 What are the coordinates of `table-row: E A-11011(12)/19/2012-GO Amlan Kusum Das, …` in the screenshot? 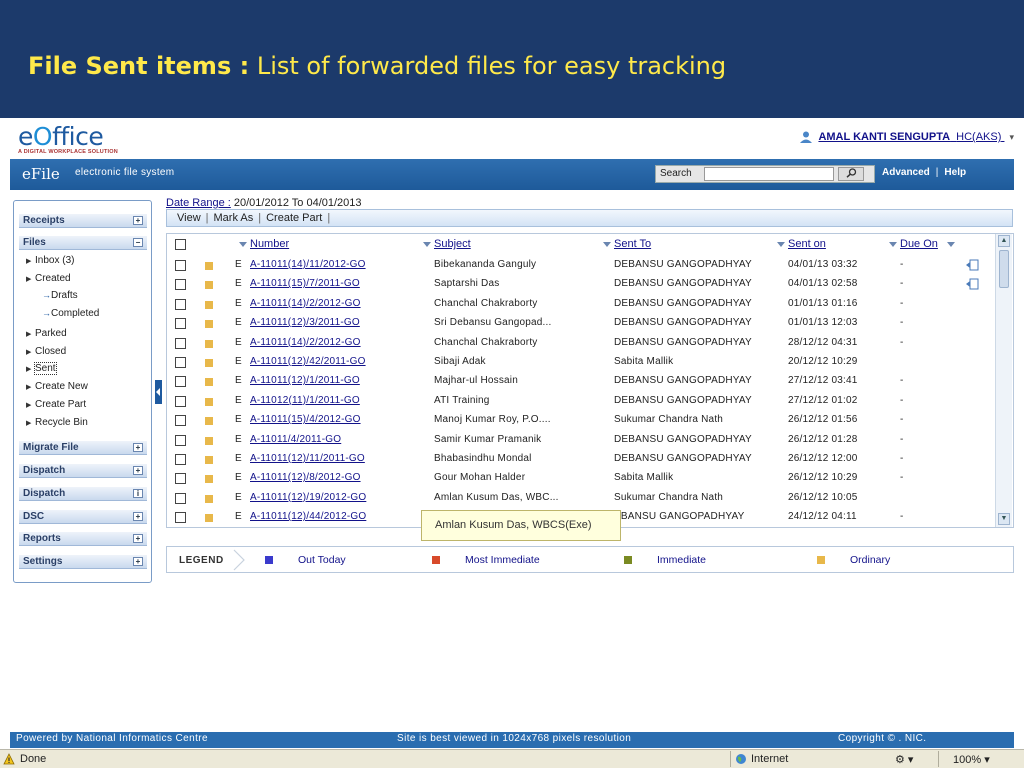 It's located at (581, 498).